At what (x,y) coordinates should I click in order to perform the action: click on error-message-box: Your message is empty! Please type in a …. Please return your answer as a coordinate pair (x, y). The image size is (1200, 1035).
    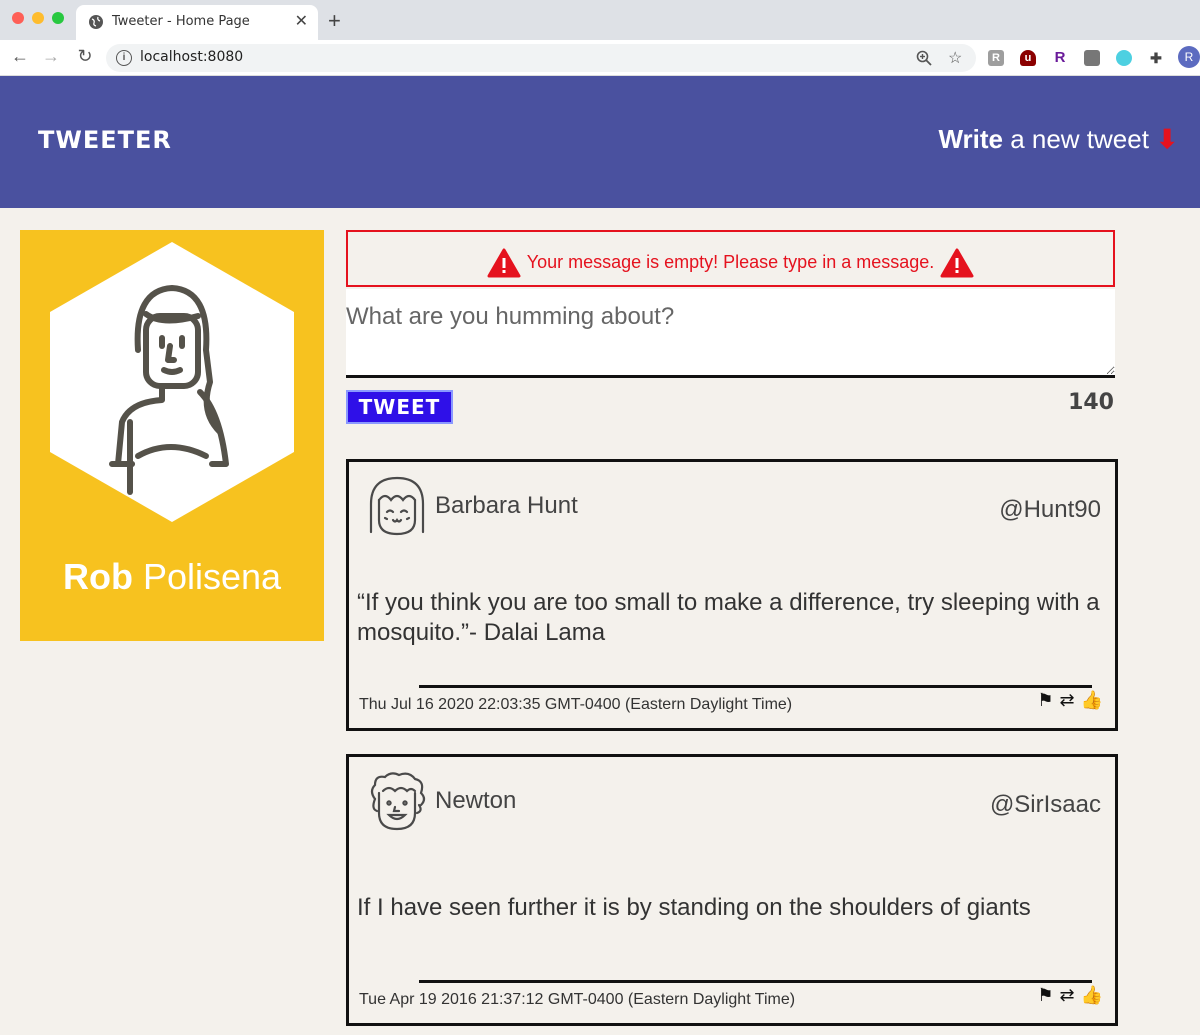
    Looking at the image, I should click on (730, 258).